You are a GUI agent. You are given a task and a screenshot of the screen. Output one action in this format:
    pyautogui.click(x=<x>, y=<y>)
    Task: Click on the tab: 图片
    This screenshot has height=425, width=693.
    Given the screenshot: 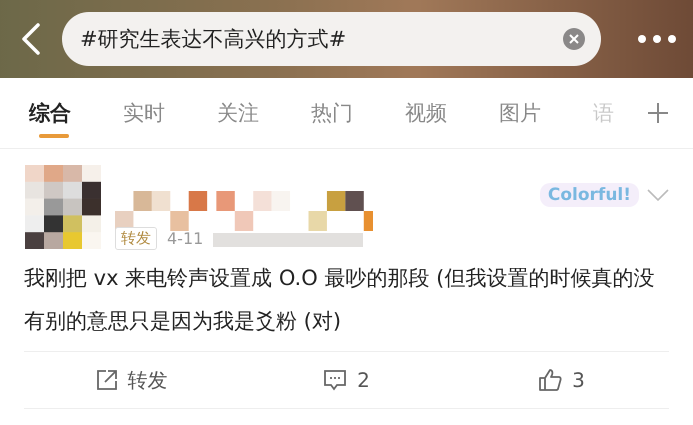 What is the action you would take?
    pyautogui.click(x=546, y=113)
    